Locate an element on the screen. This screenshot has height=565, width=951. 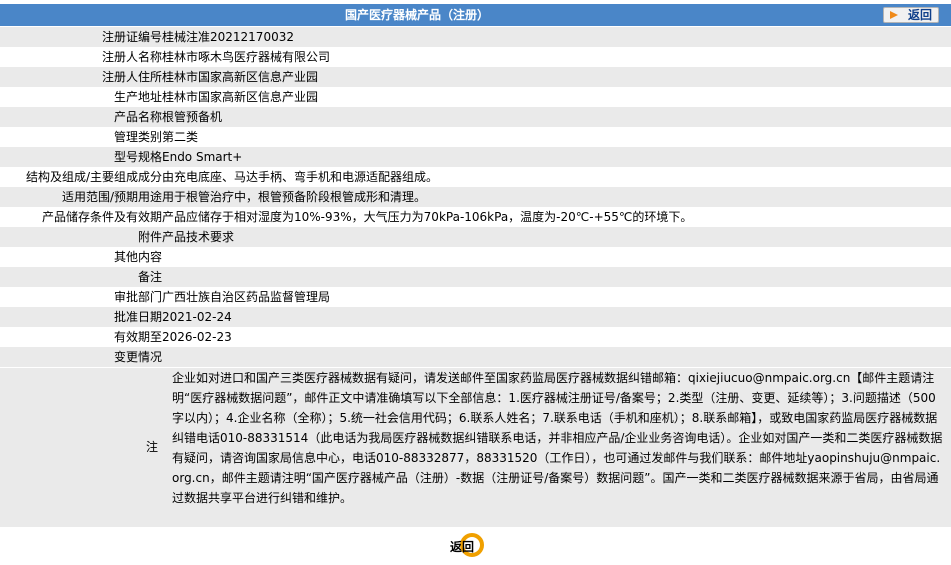
orange-arrow-icon is located at coordinates (894, 15).